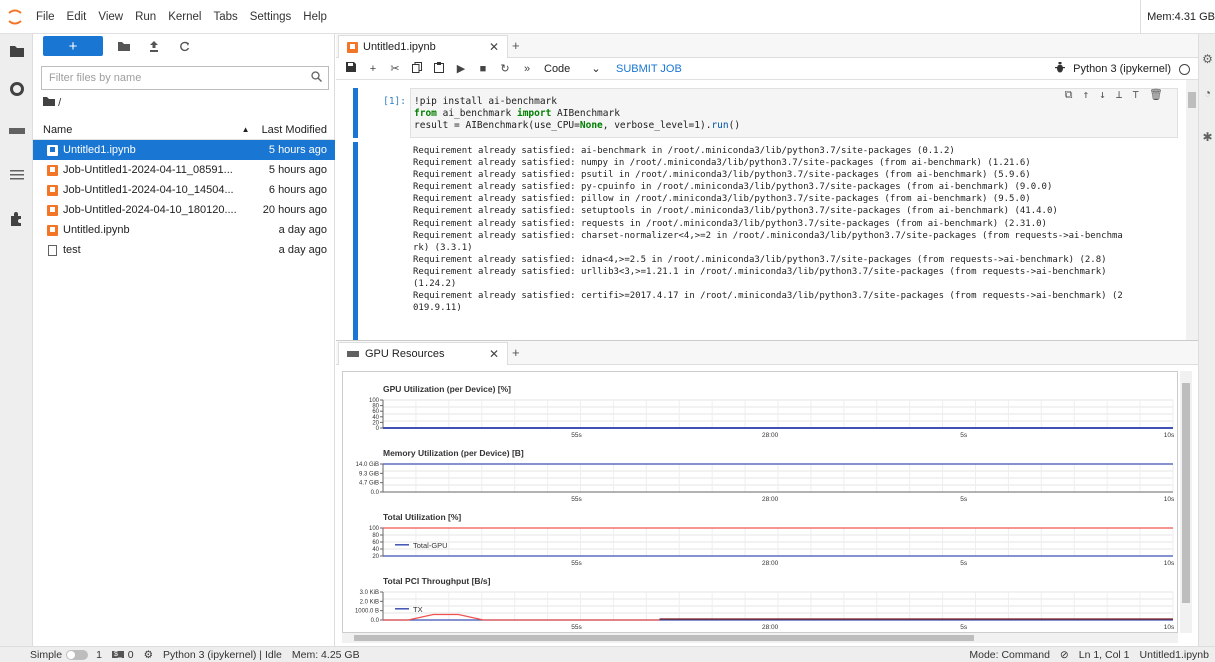 This screenshot has height=662, width=1215. What do you see at coordinates (1156, 95) in the screenshot?
I see `delete-cell-icon: 🗑` at bounding box center [1156, 95].